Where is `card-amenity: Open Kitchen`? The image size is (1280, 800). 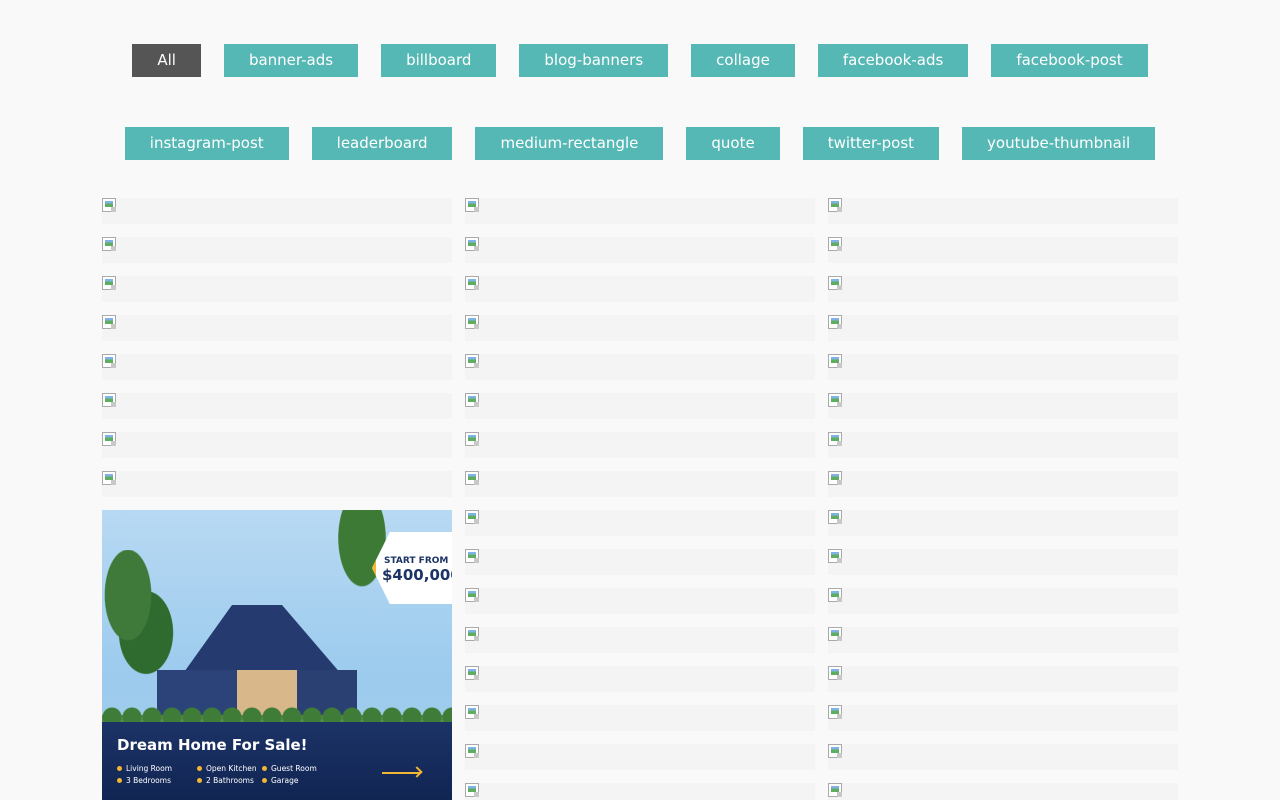 card-amenity: Open Kitchen is located at coordinates (229, 768).